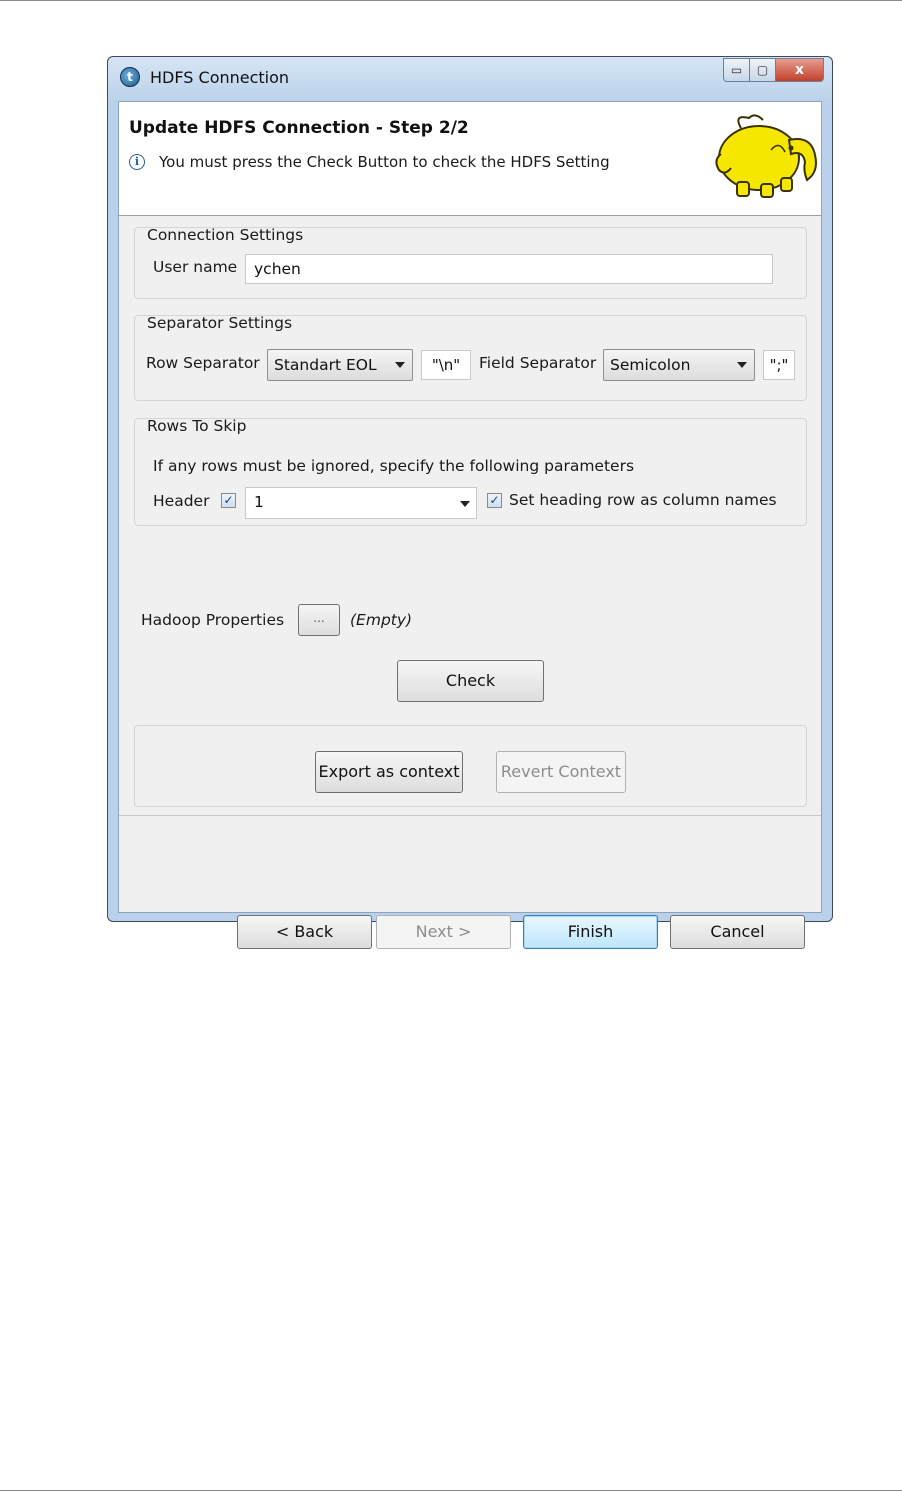 This screenshot has height=1493, width=902. What do you see at coordinates (203, 363) in the screenshot?
I see `row-separator-label: Row Separator` at bounding box center [203, 363].